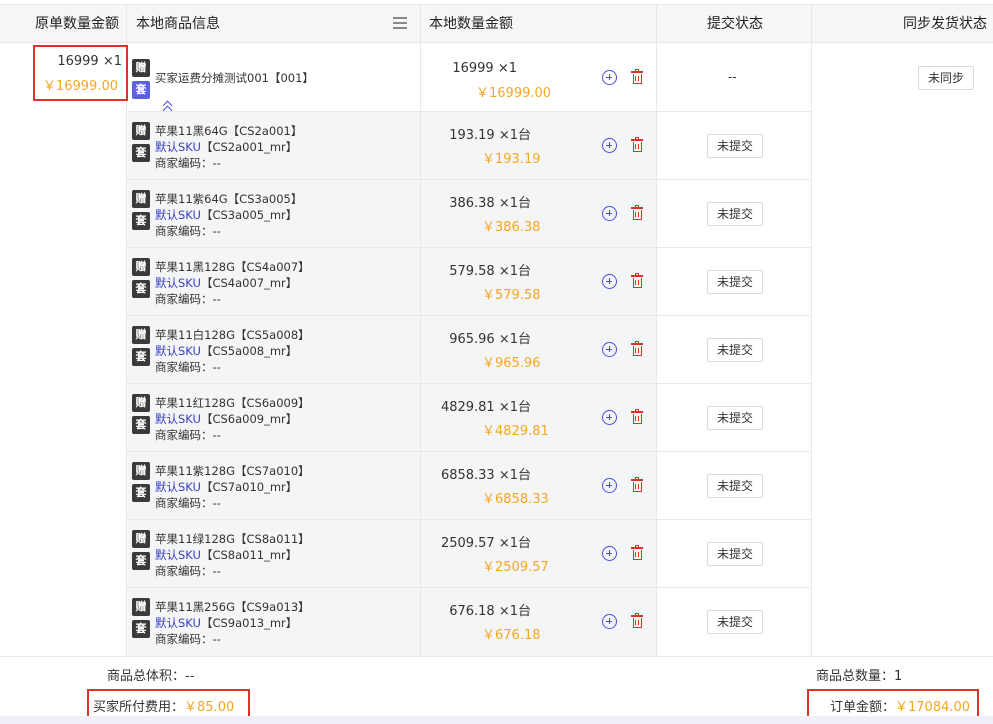 This screenshot has height=724, width=993. Describe the element at coordinates (249, 623) in the screenshot. I see `sku-code: 【CS9a013_mr】` at that location.